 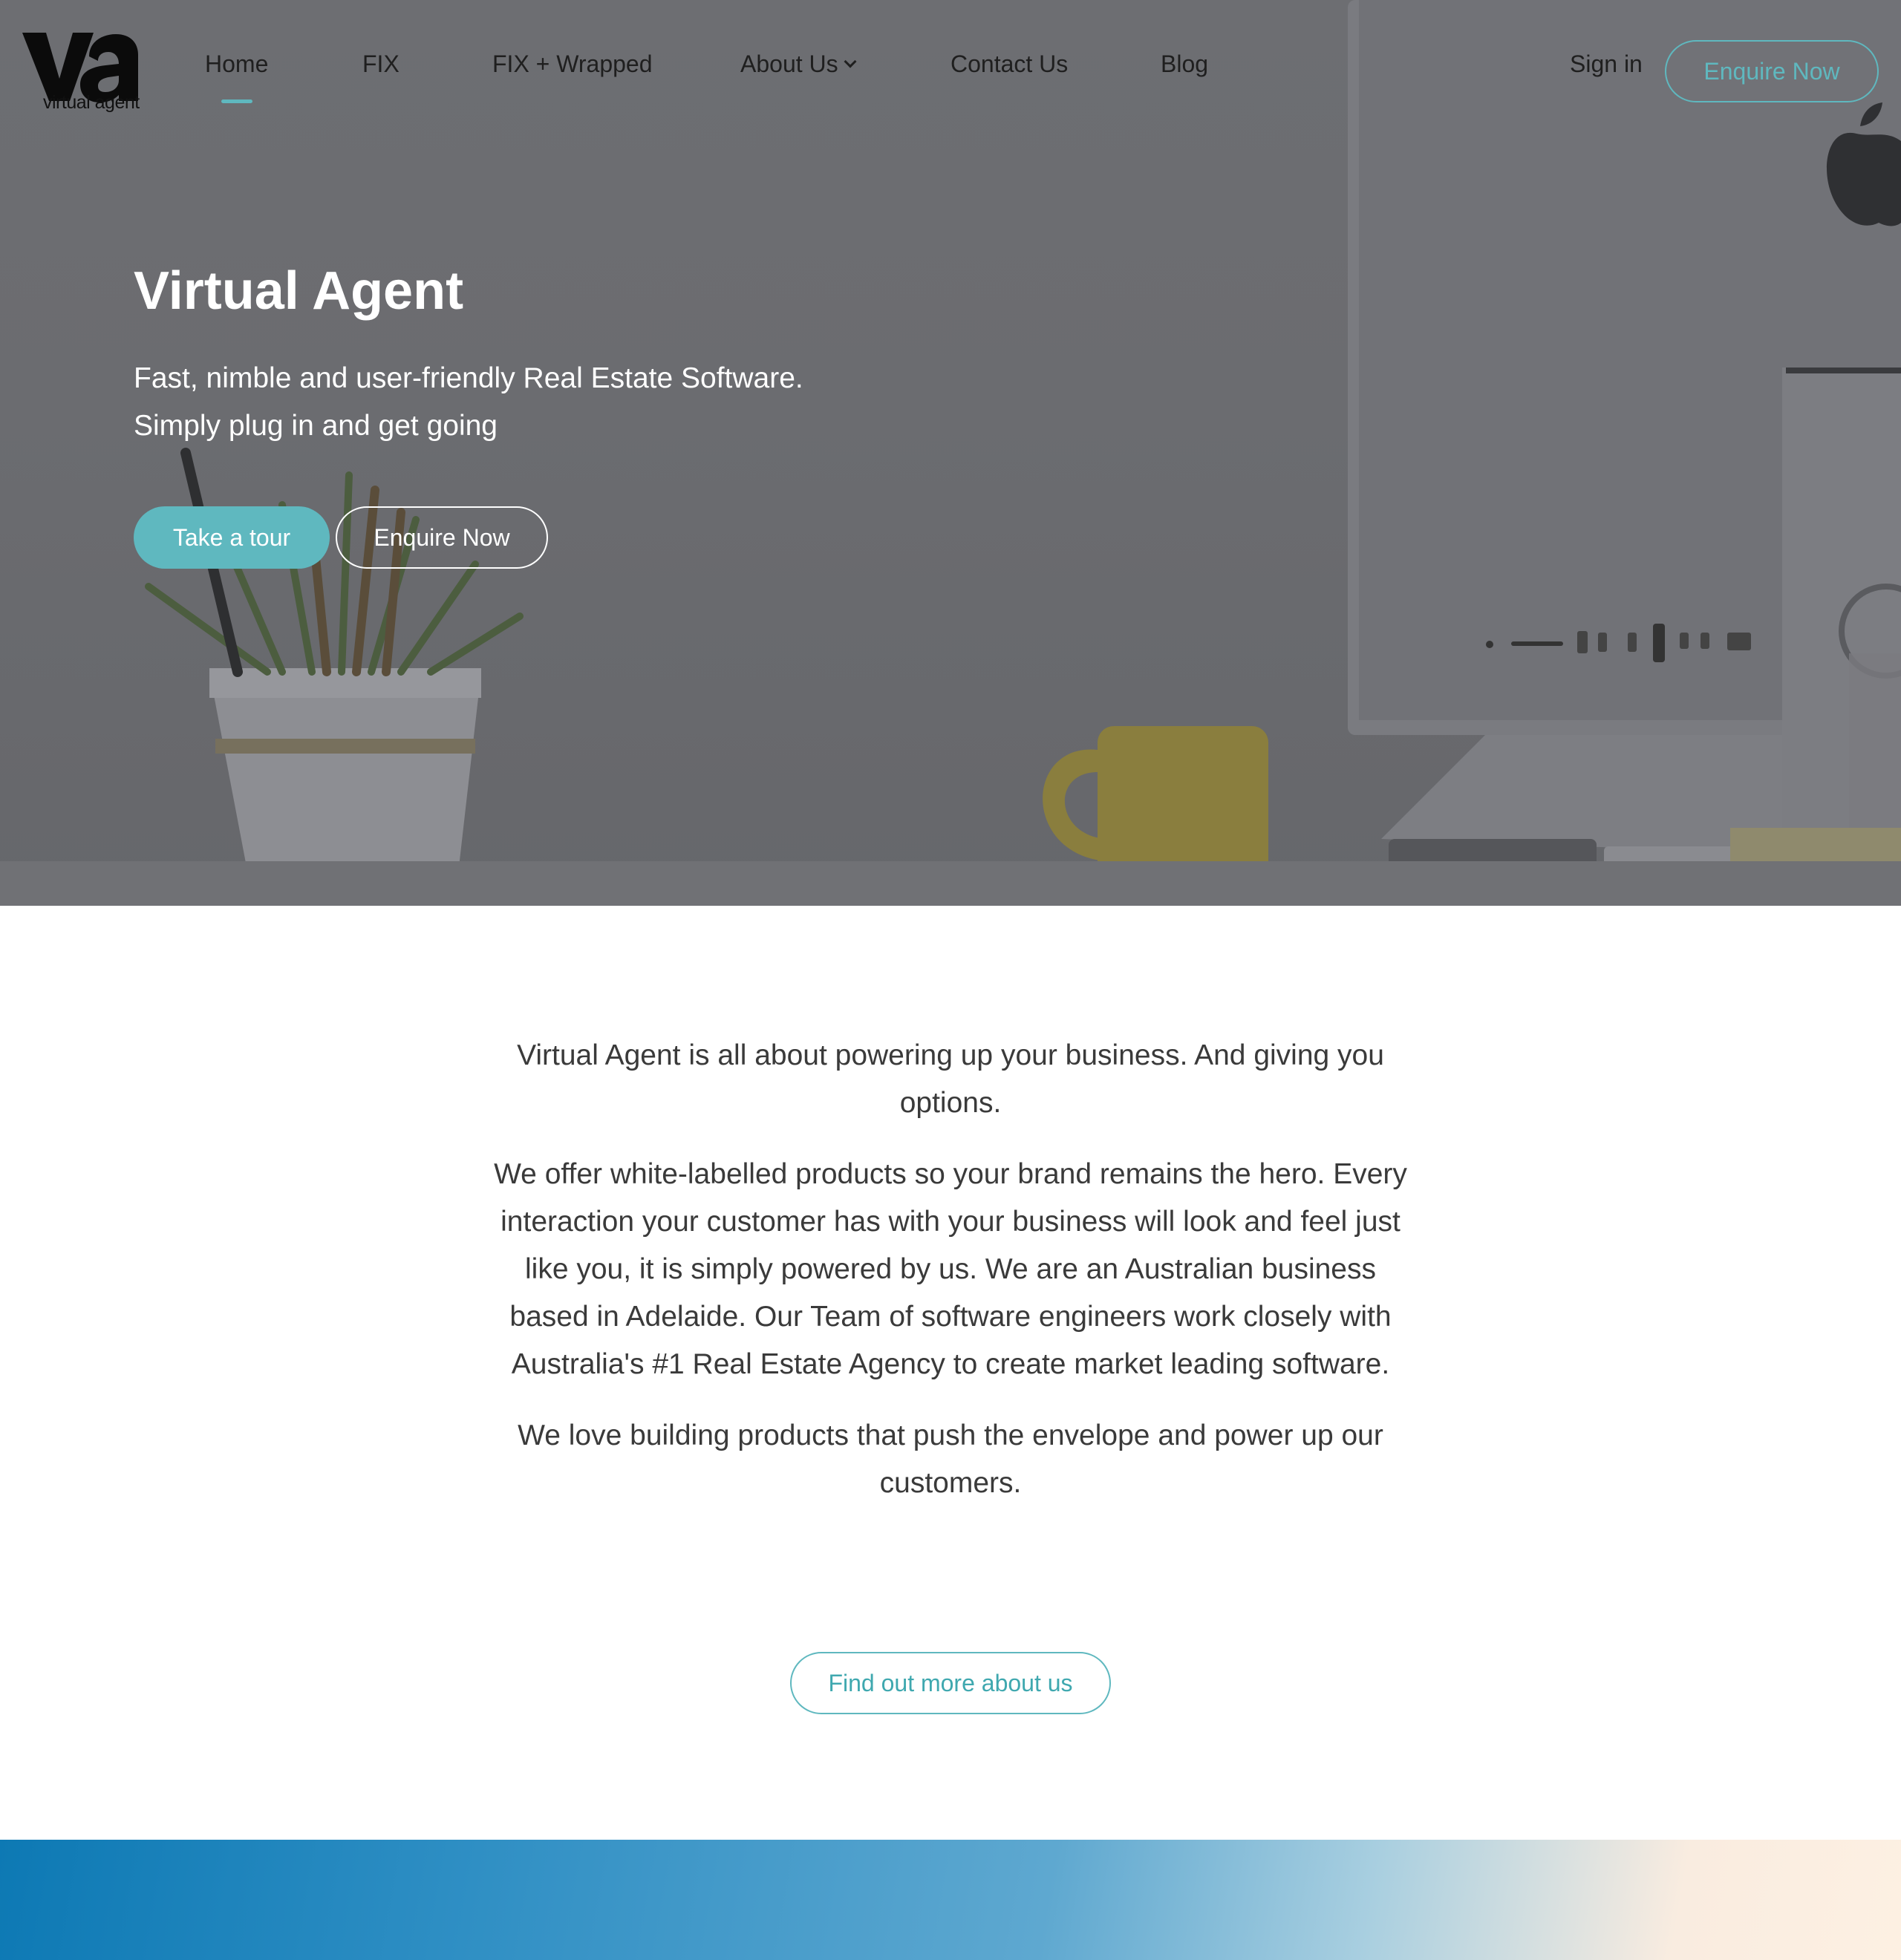 What do you see at coordinates (299, 291) in the screenshot?
I see `hero-title: Virtual Agent` at bounding box center [299, 291].